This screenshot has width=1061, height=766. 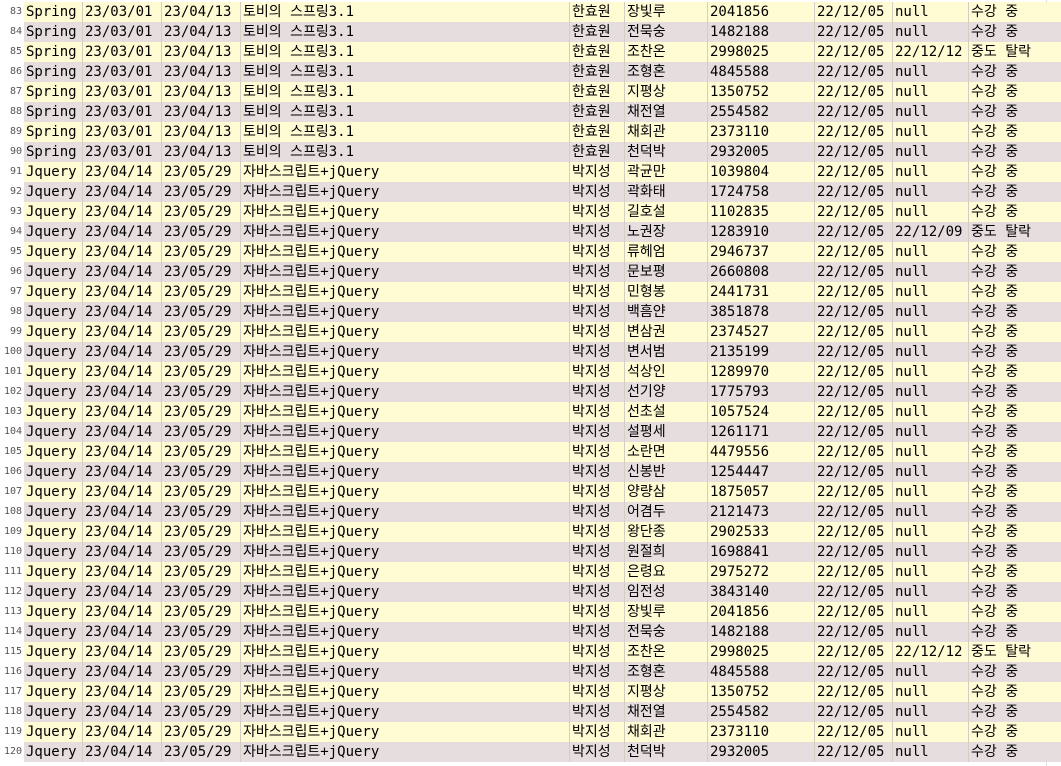 What do you see at coordinates (761, 112) in the screenshot?
I see `cell-student-id: 2554582` at bounding box center [761, 112].